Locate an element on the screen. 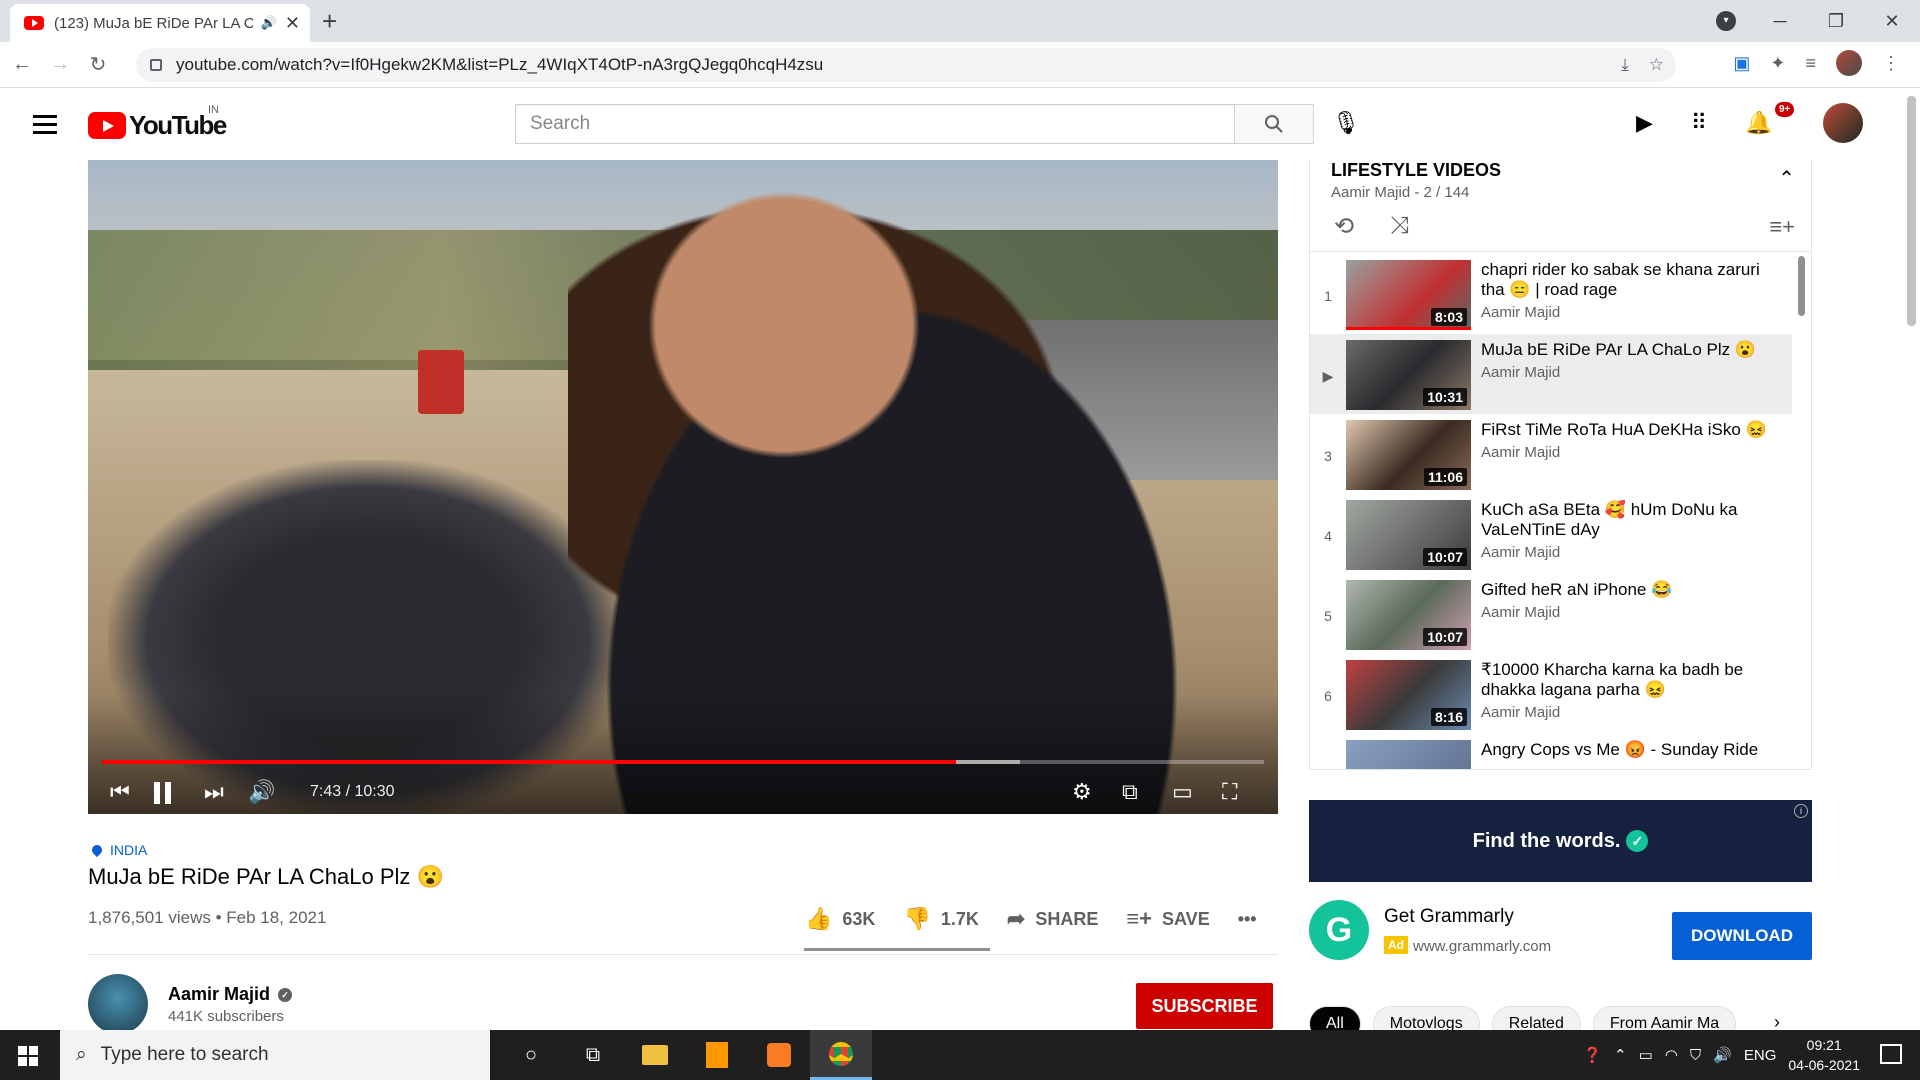 Image resolution: width=1920 pixels, height=1080 pixels. playlist-video-title: Angry Cops vs Me 😡 - Sunday Ride is located at coordinates (1626, 750).